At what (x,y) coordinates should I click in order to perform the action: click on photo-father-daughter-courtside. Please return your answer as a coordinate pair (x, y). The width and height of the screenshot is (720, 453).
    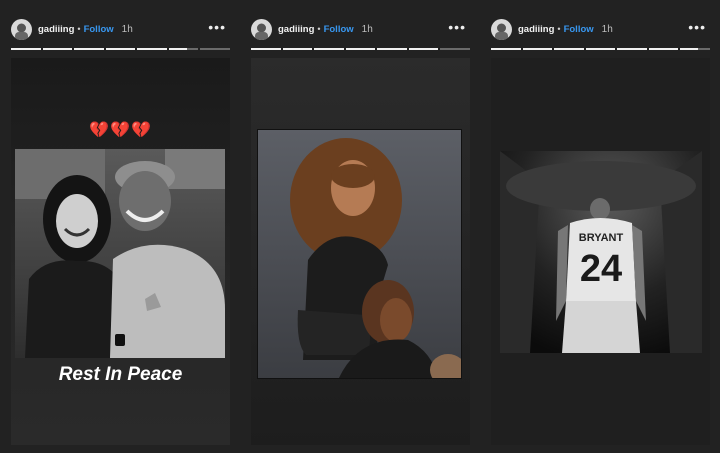
    Looking at the image, I should click on (120, 253).